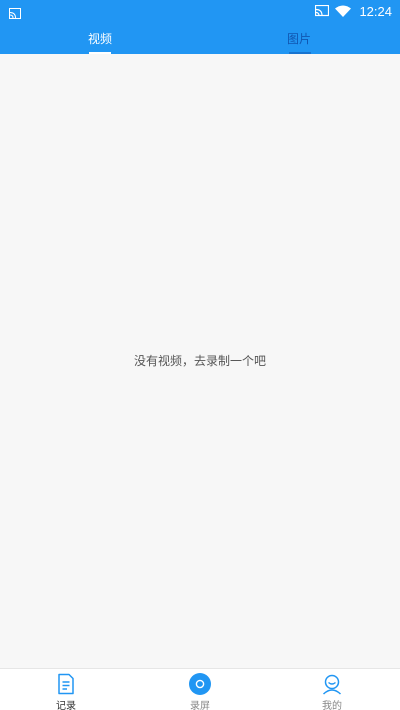 This screenshot has width=400, height=710. Describe the element at coordinates (66, 684) in the screenshot. I see `document-icon` at that location.